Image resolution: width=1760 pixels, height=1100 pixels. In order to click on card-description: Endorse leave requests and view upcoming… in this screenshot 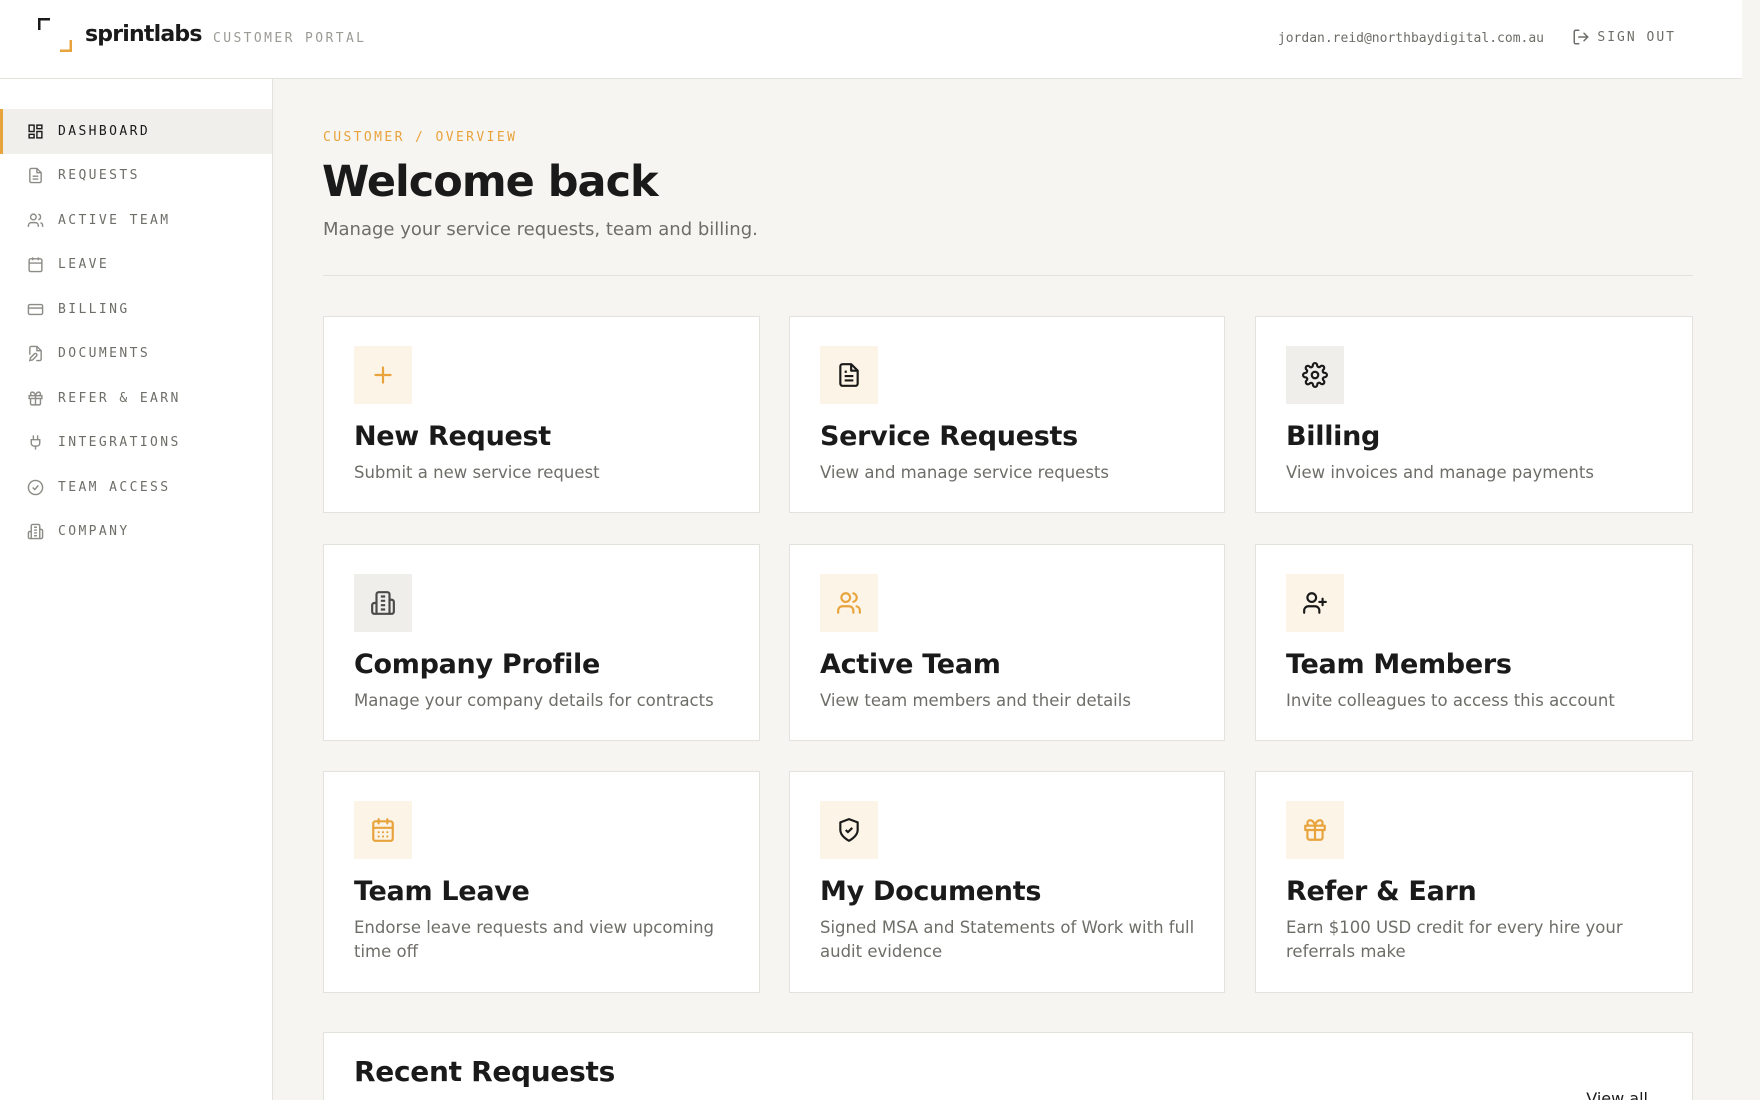, I will do `click(534, 939)`.